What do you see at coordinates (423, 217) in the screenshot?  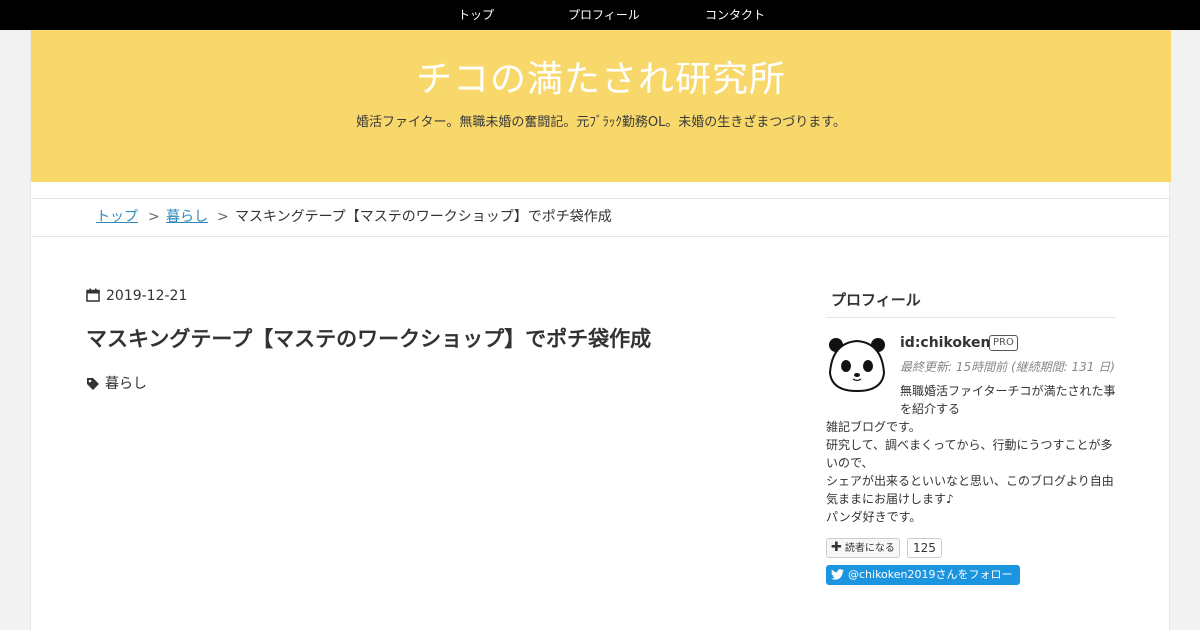 I see `breadcrumb-current: マスキングテープ【マステのワークショップ】でポチ袋作成` at bounding box center [423, 217].